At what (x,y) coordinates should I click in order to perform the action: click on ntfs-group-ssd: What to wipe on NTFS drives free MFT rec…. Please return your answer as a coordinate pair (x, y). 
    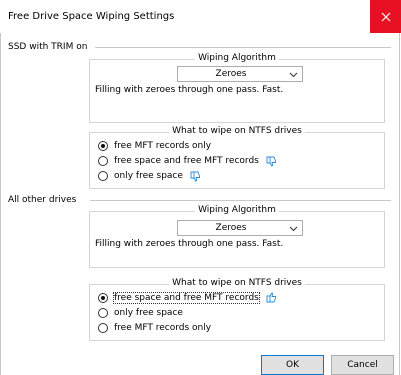
    Looking at the image, I should click on (237, 157).